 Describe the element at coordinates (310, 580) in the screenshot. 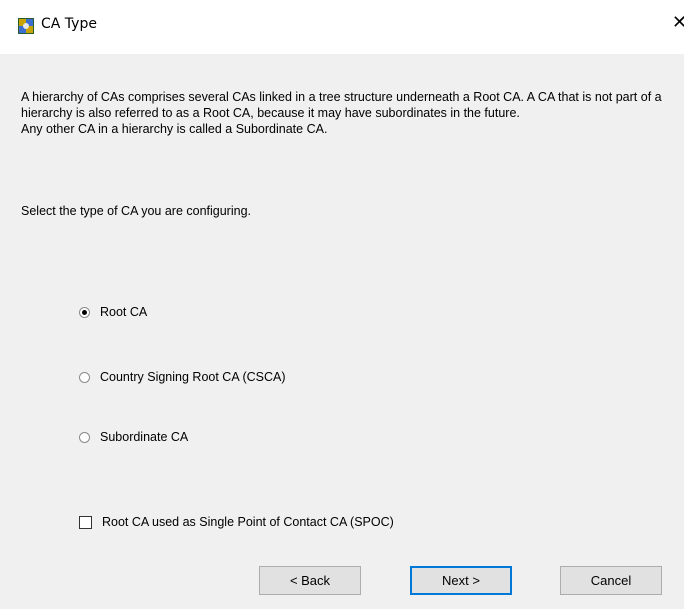

I see `back-button: < Back` at that location.